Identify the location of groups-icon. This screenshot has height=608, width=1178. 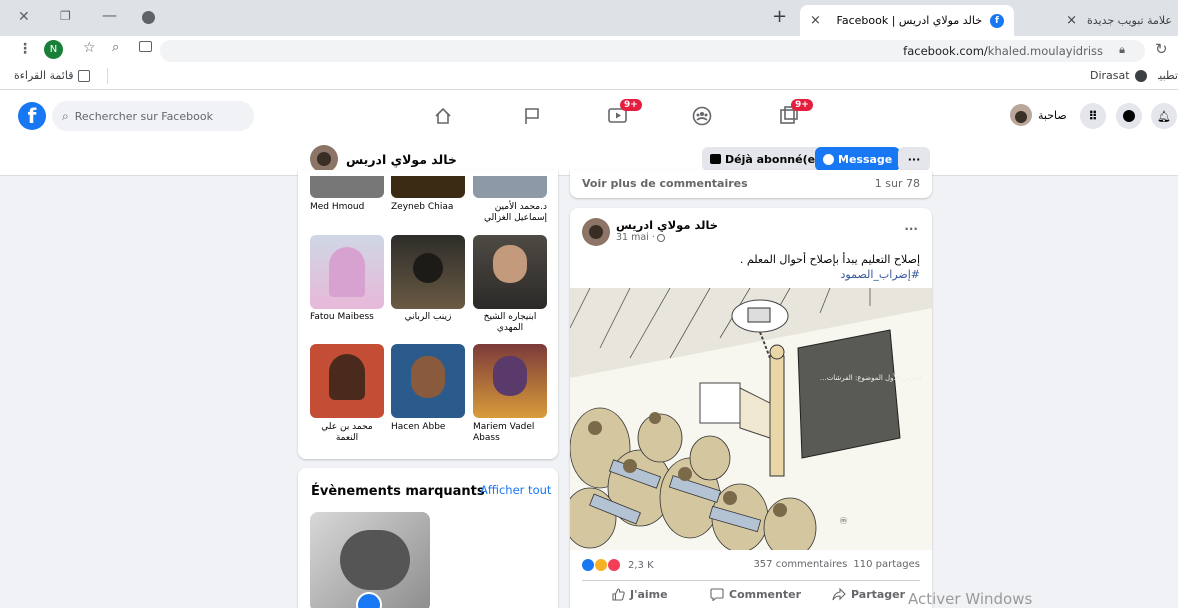
(702, 116).